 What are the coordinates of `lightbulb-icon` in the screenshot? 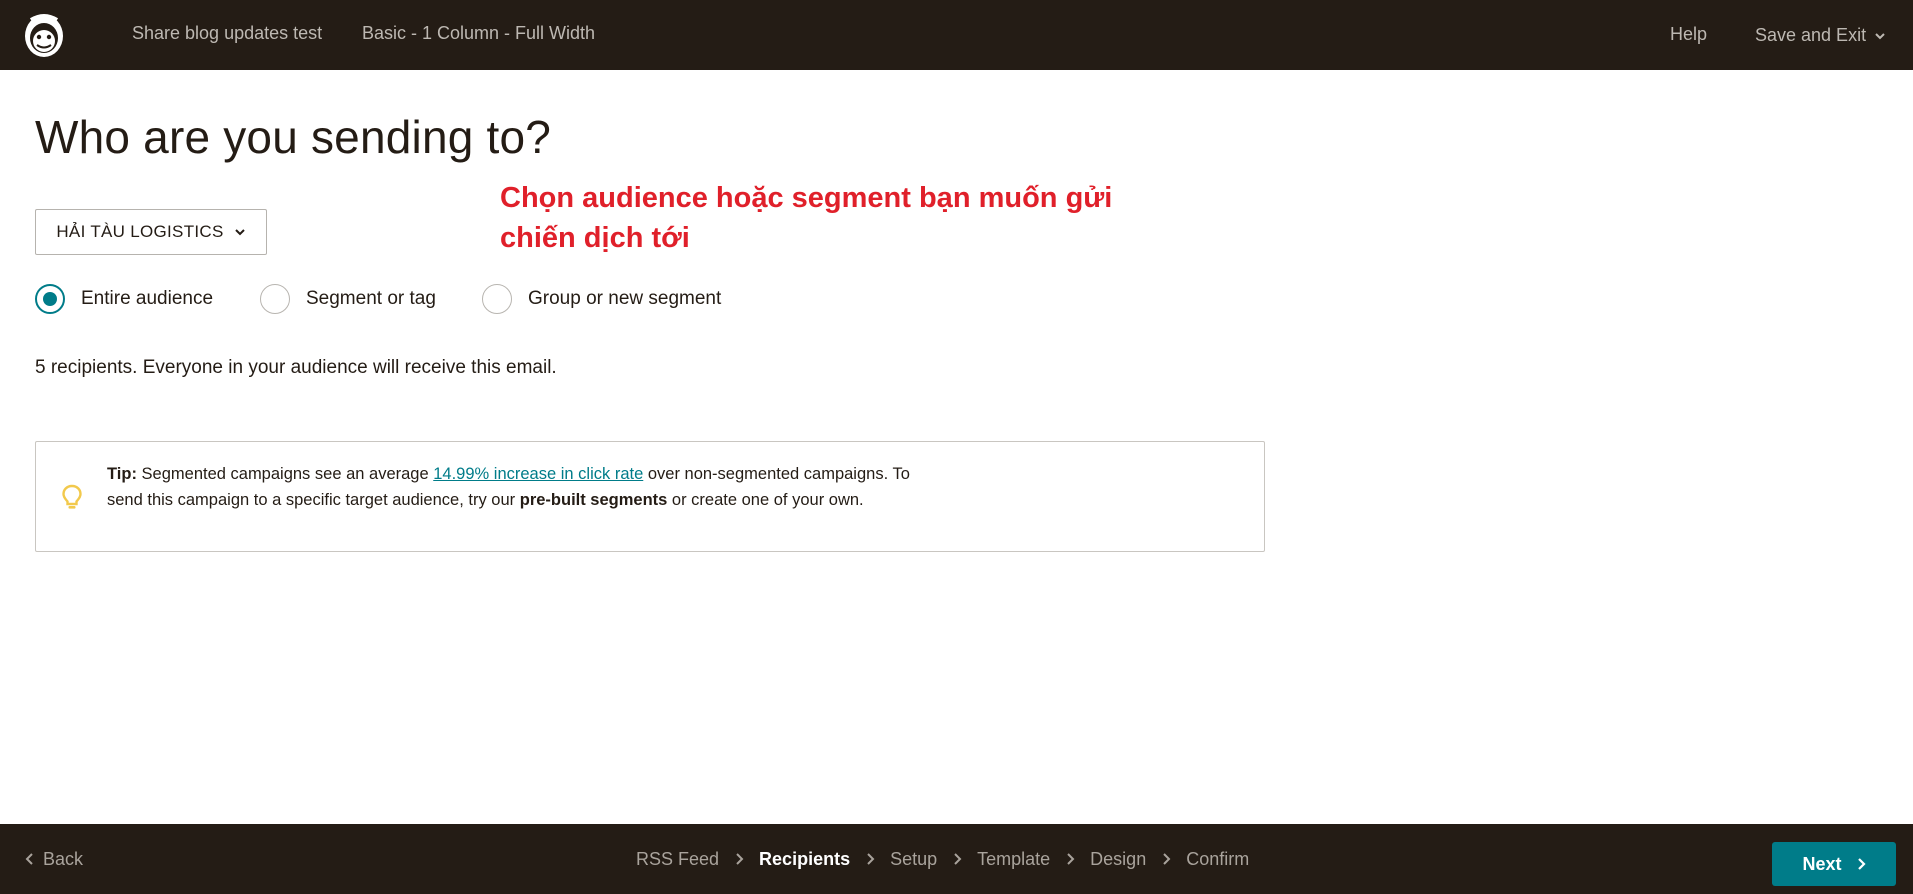 It's located at (72, 496).